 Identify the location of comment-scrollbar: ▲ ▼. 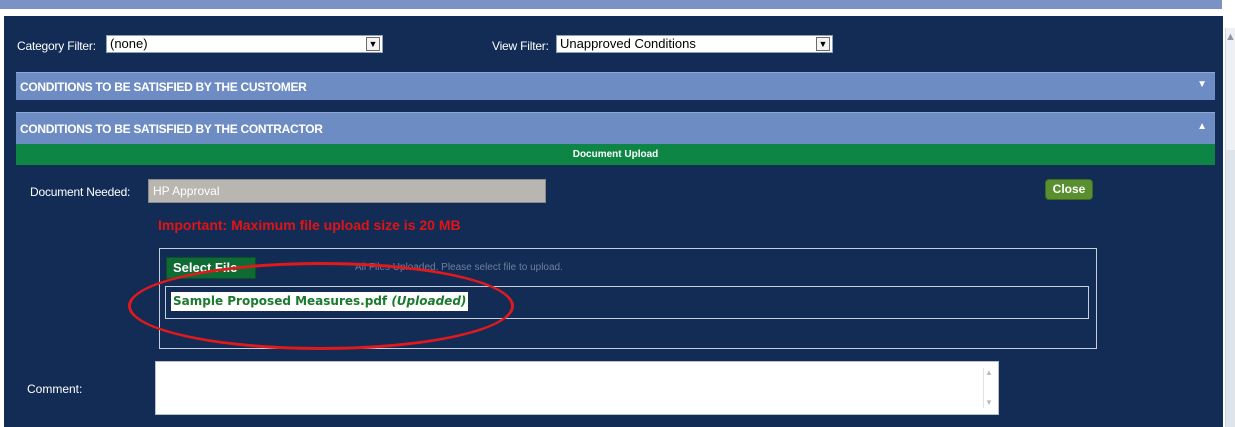
(988, 388).